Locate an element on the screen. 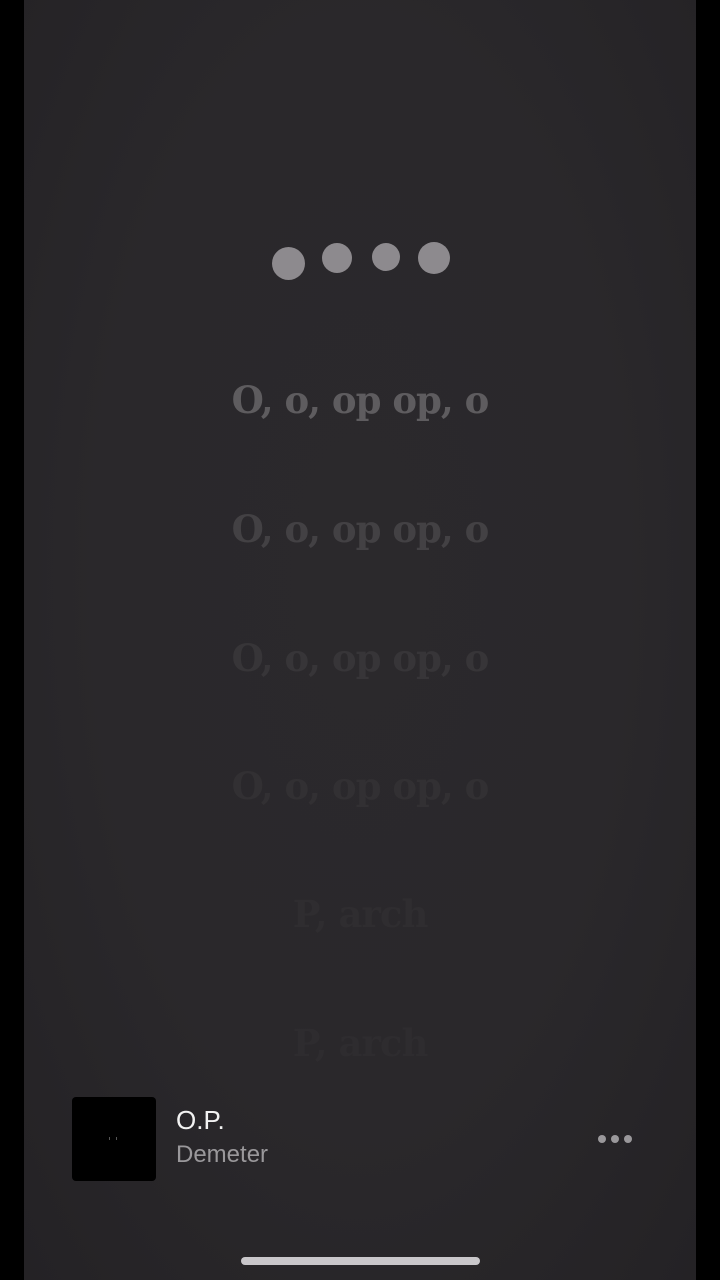  now-playing-bar: O.P. Demeter is located at coordinates (372, 1139).